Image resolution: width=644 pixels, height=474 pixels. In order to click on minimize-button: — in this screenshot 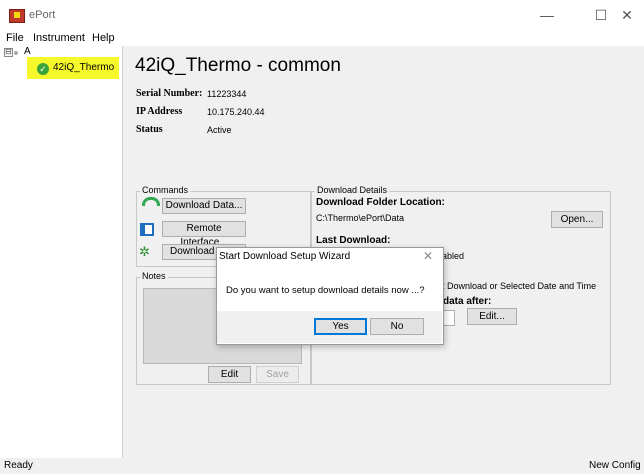, I will do `click(547, 15)`.